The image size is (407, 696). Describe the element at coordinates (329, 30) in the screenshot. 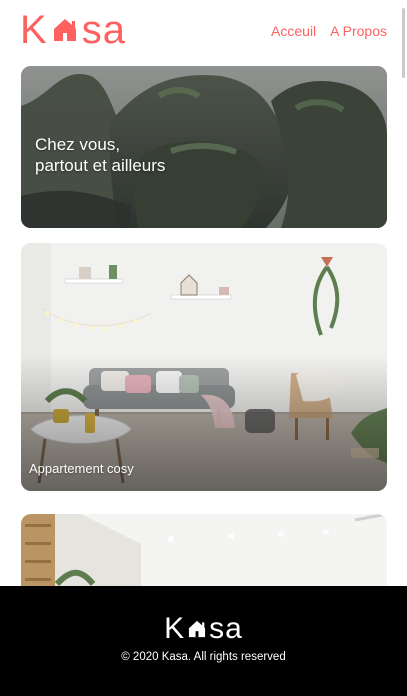

I see `main-nav: Acceuil A Propos` at that location.